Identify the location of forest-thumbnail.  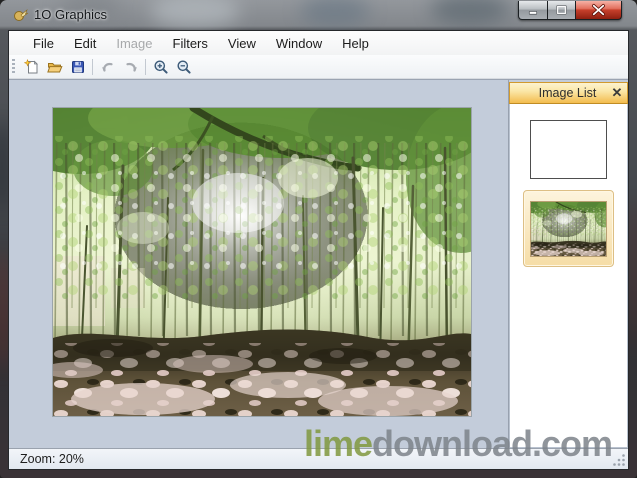
(568, 228).